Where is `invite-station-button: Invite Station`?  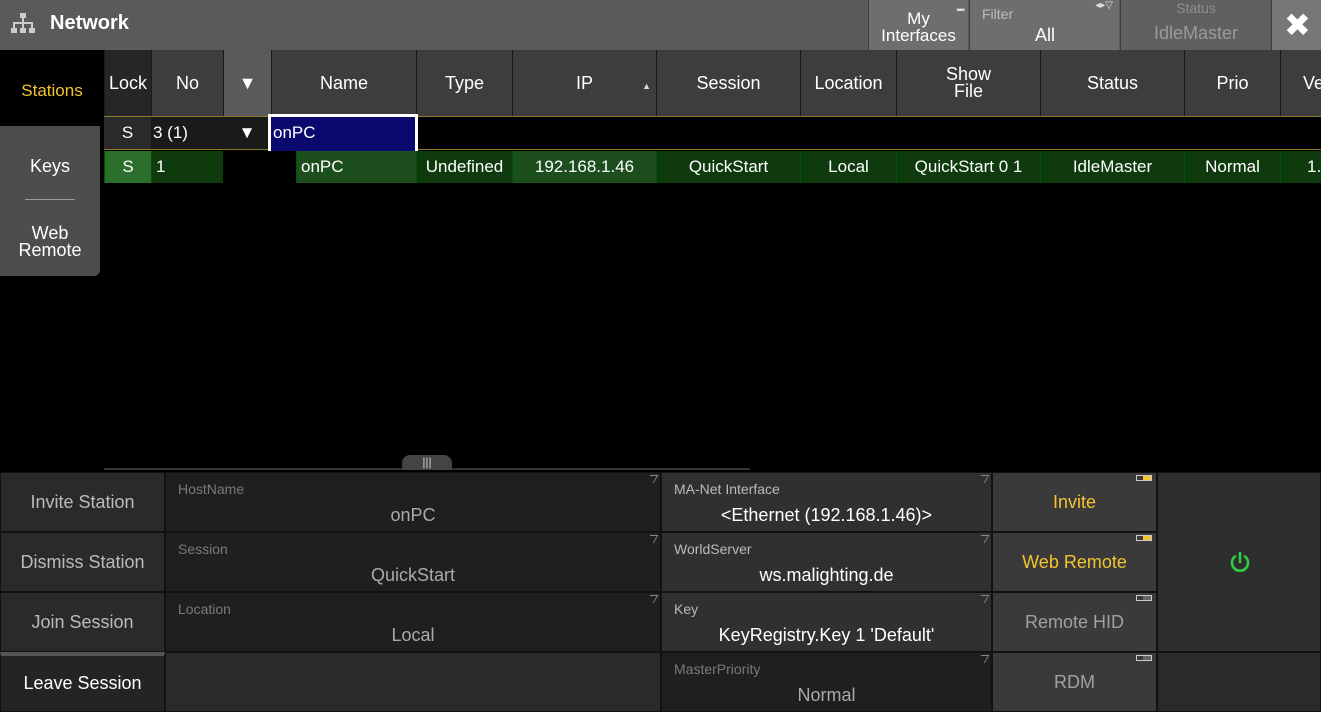
invite-station-button: Invite Station is located at coordinates (82, 502).